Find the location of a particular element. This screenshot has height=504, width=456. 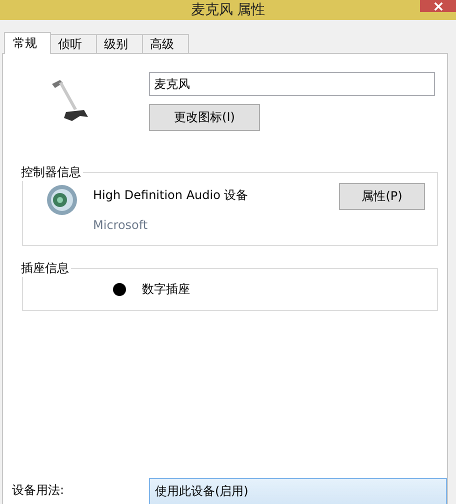

tab: 常规 is located at coordinates (27, 43).